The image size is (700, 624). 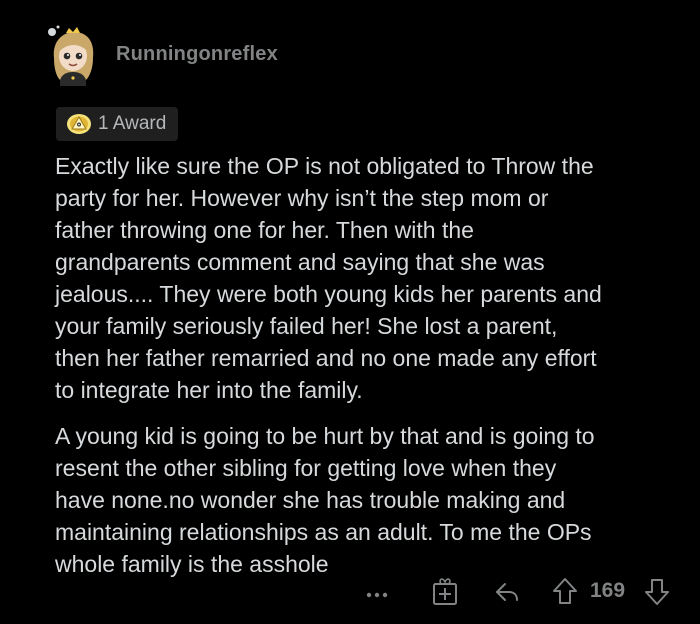 I want to click on award-badge: 1 Award, so click(x=117, y=124).